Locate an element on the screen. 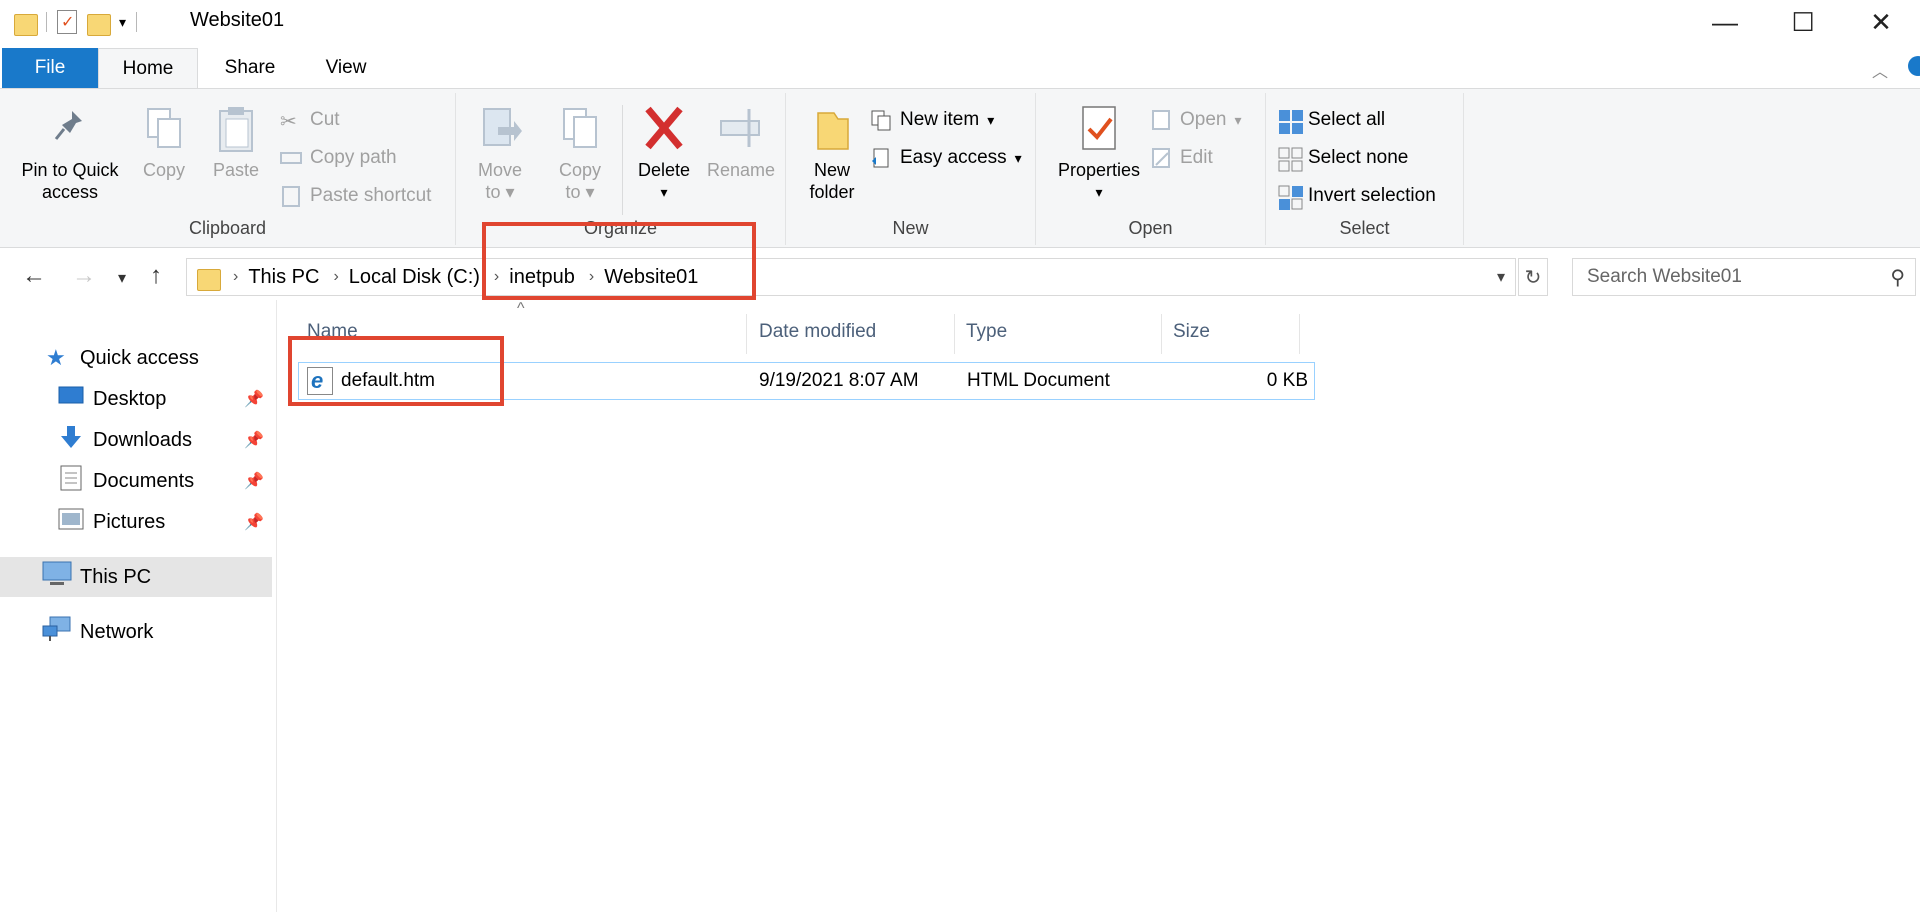 Image resolution: width=1920 pixels, height=912 pixels. sidebar-item-this-pc: This PC is located at coordinates (136, 577).